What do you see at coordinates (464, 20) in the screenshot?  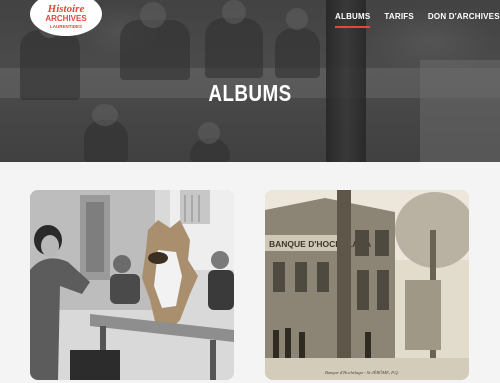 I see `nav-item-don-archives: DON D'ARCHIVES` at bounding box center [464, 20].